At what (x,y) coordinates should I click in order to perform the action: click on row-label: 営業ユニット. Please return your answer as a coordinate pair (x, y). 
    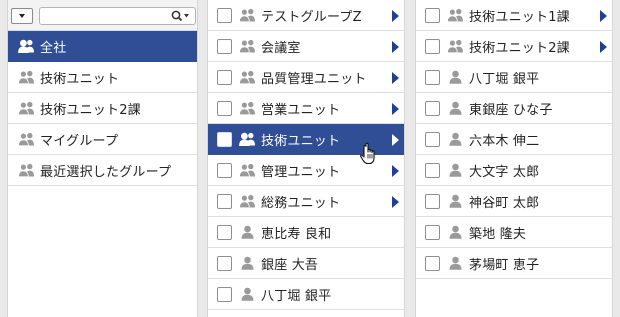
    Looking at the image, I should click on (301, 110).